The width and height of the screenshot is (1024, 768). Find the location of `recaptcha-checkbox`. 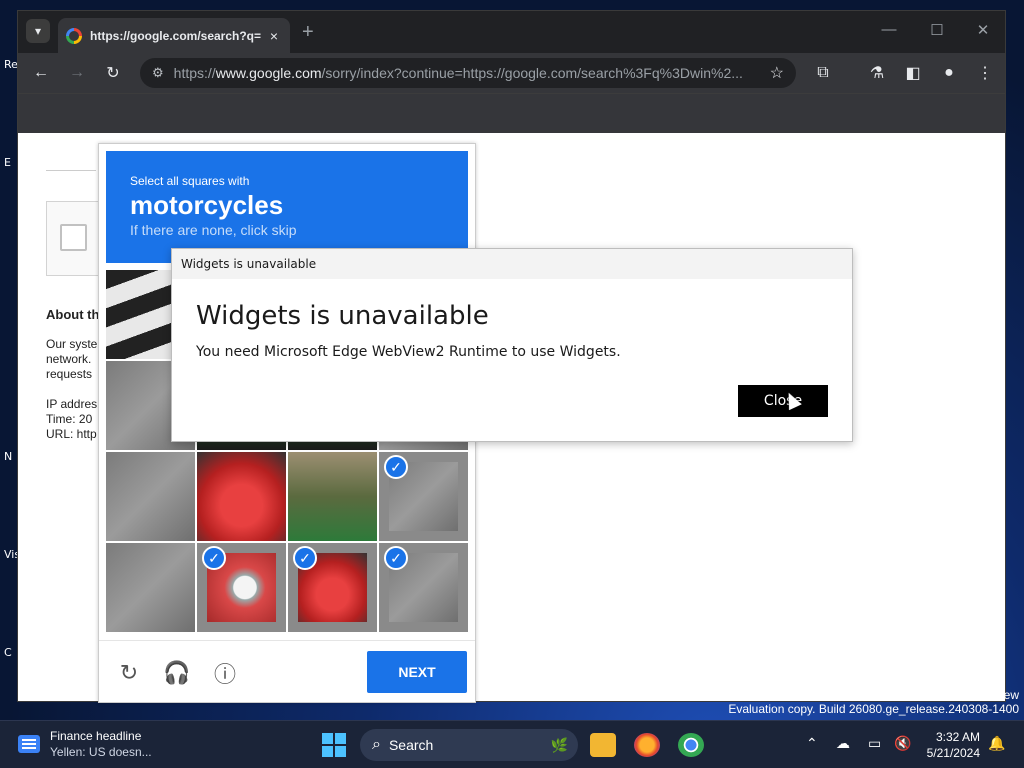

recaptcha-checkbox is located at coordinates (73, 237).